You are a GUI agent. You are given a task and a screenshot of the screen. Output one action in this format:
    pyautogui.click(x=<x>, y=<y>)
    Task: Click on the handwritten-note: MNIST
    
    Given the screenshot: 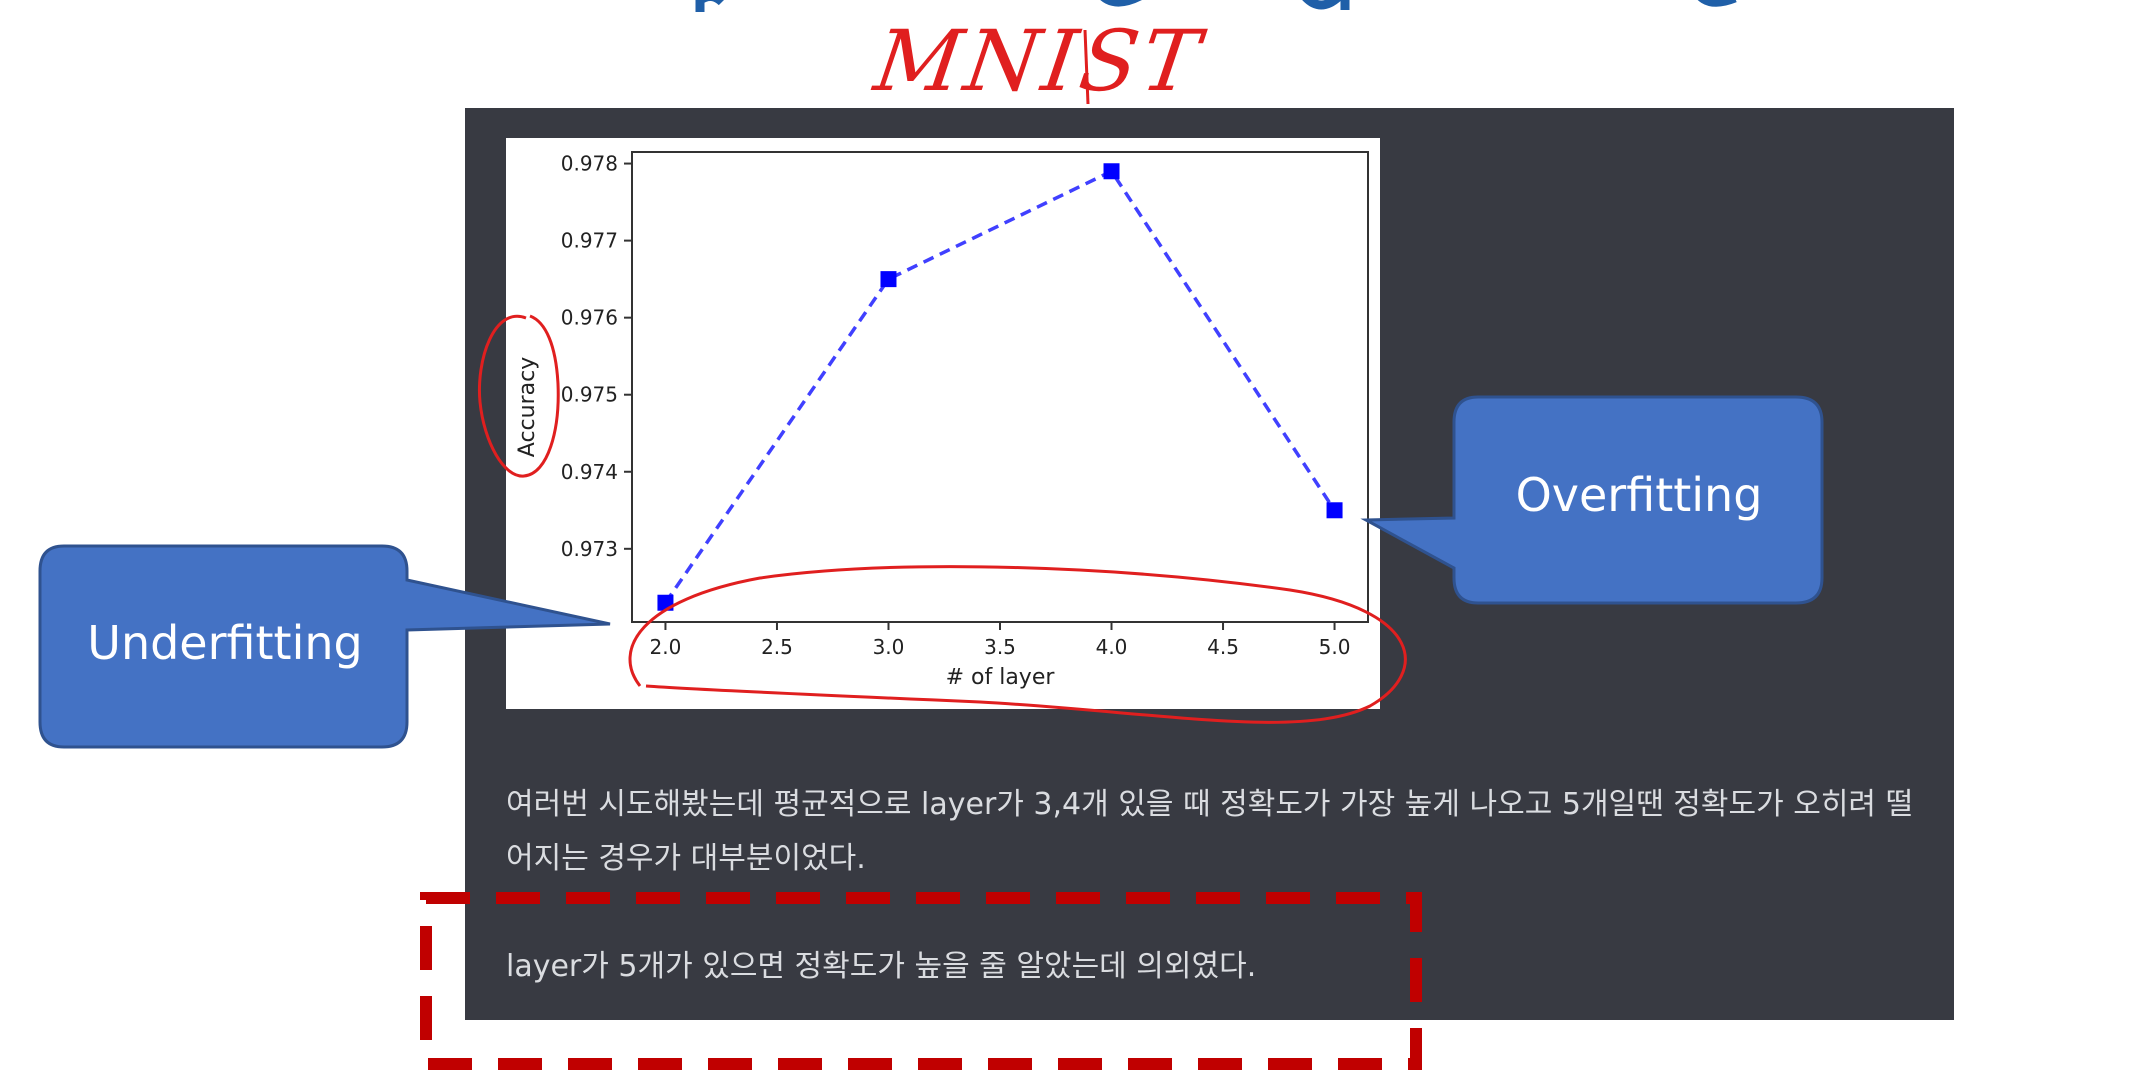 What is the action you would take?
    pyautogui.click(x=1039, y=61)
    